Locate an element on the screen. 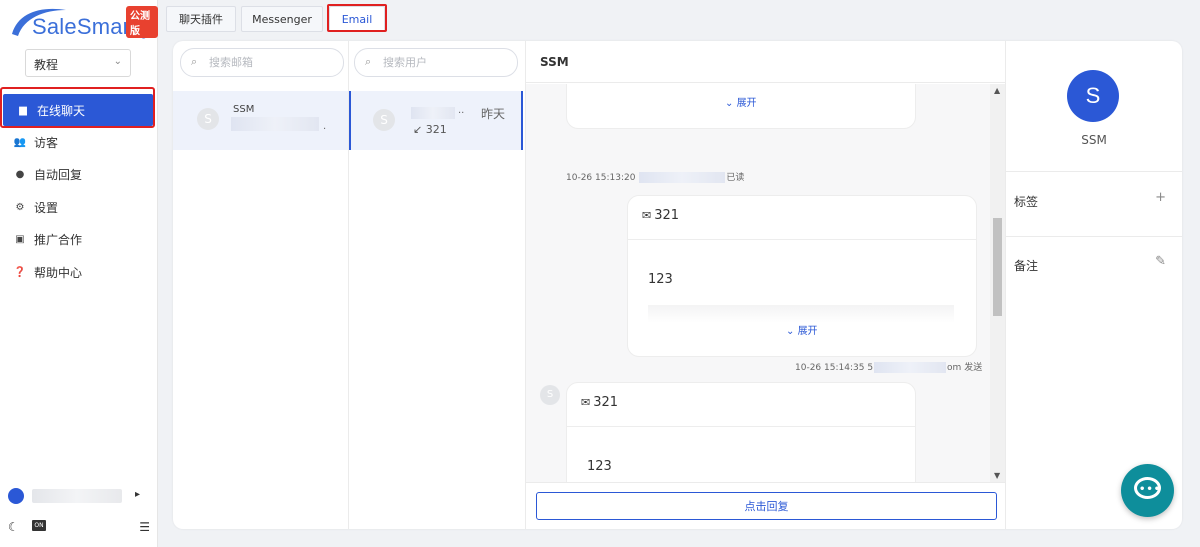 Image resolution: width=1200 pixels, height=547 pixels. online-toggle: ON is located at coordinates (39, 525).